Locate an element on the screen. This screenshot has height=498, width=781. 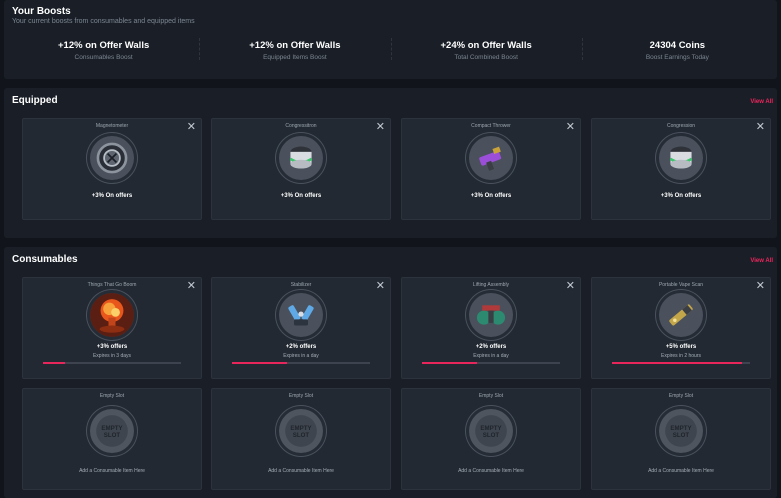
item-name: Stabilizer is located at coordinates (301, 285).